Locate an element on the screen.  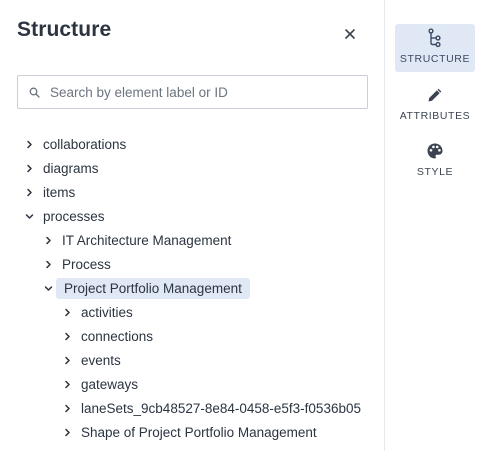
tree-item: events is located at coordinates (94, 360).